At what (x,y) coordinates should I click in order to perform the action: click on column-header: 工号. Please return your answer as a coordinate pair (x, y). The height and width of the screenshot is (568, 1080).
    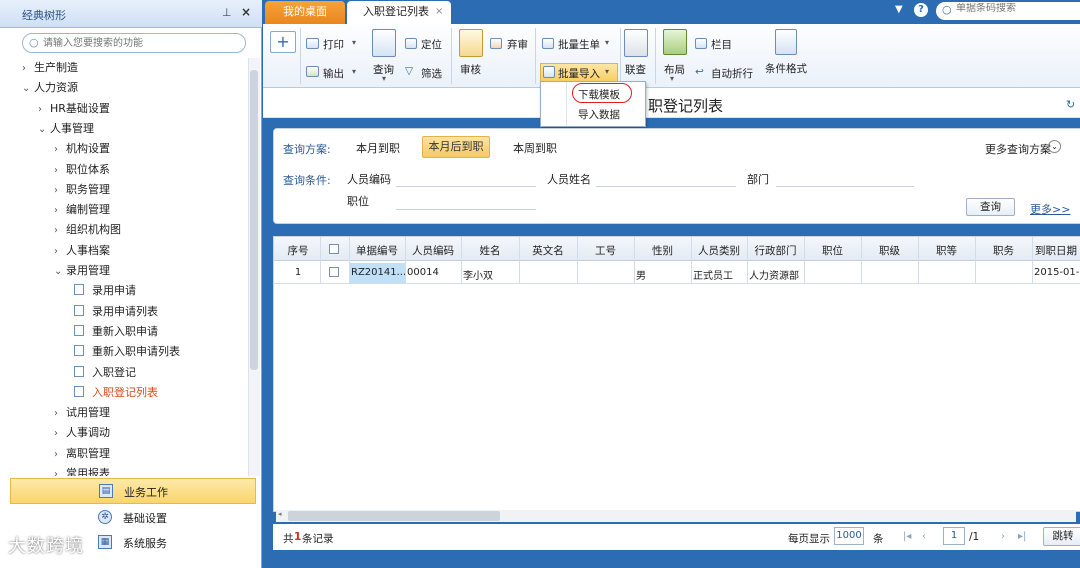
    Looking at the image, I should click on (605, 250).